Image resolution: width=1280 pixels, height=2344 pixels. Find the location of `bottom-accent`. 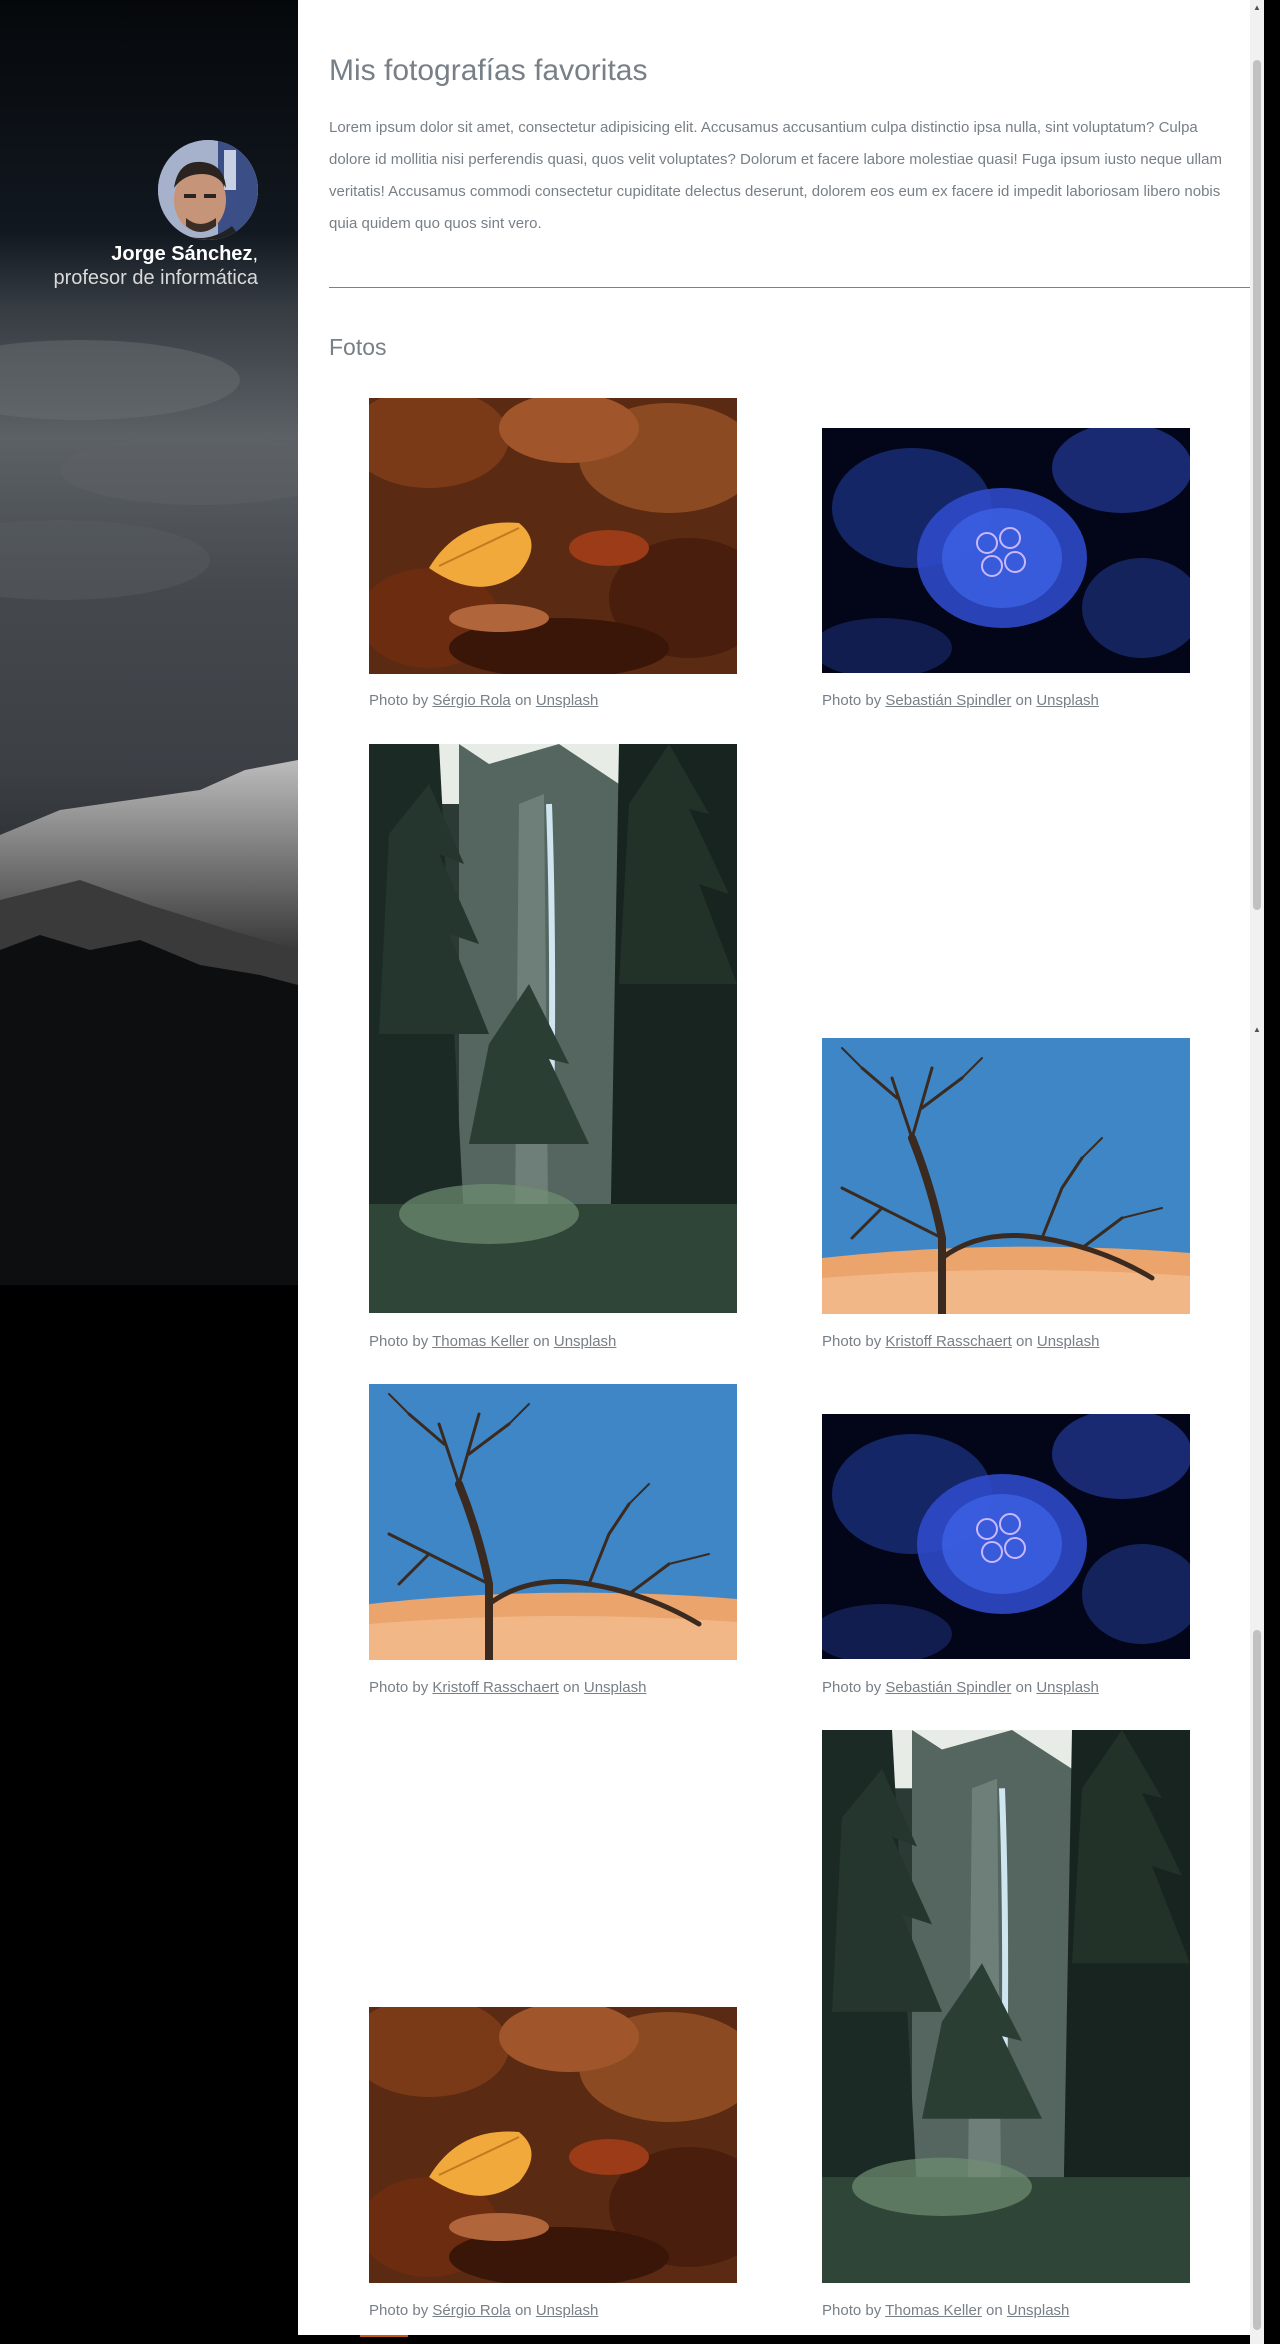

bottom-accent is located at coordinates (384, 2336).